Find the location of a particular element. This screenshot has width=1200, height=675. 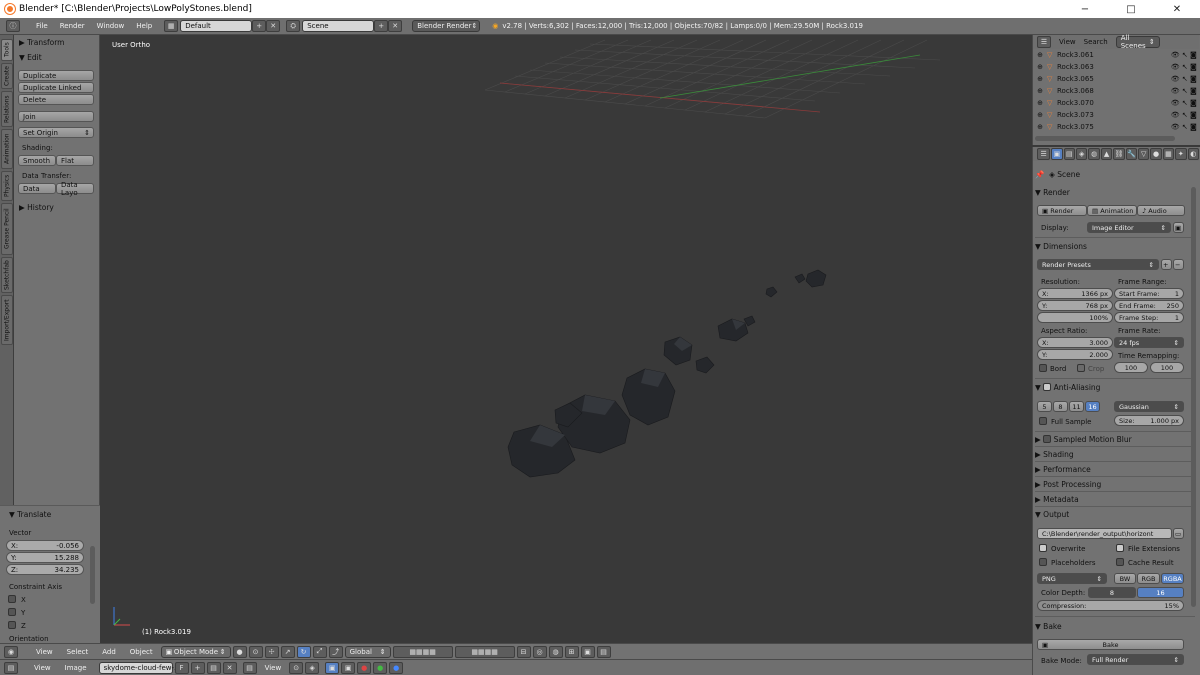

uv-sync-icon: ◈ is located at coordinates (312, 667).